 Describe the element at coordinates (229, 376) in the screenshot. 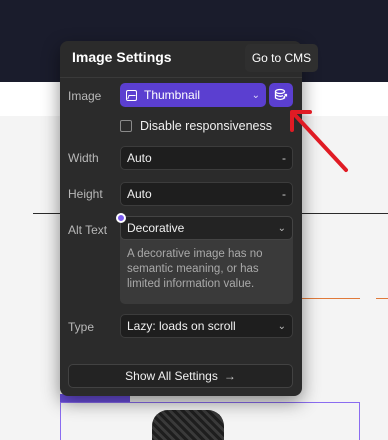

I see `arrow-right-icon: →` at that location.